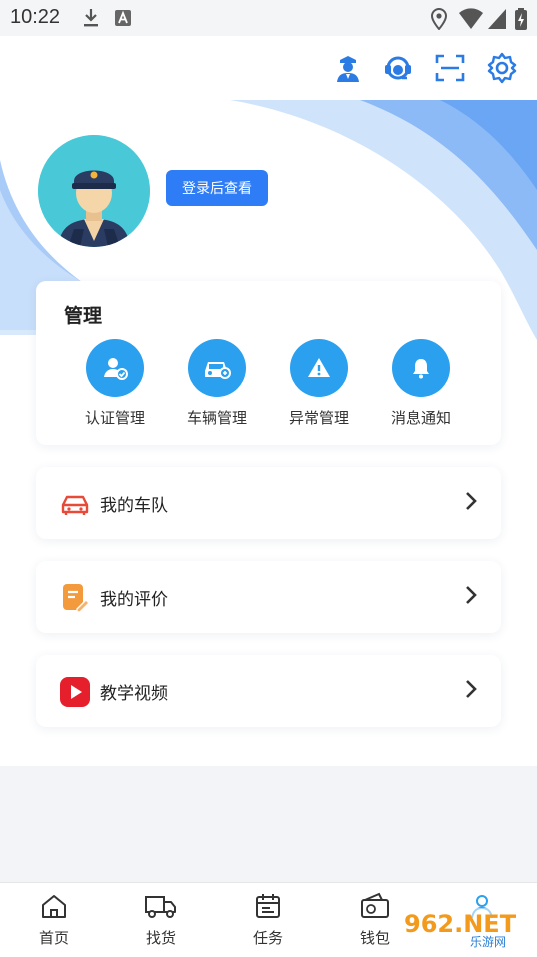 This screenshot has width=537, height=957. I want to click on nav-item-home: 首页, so click(54, 919).